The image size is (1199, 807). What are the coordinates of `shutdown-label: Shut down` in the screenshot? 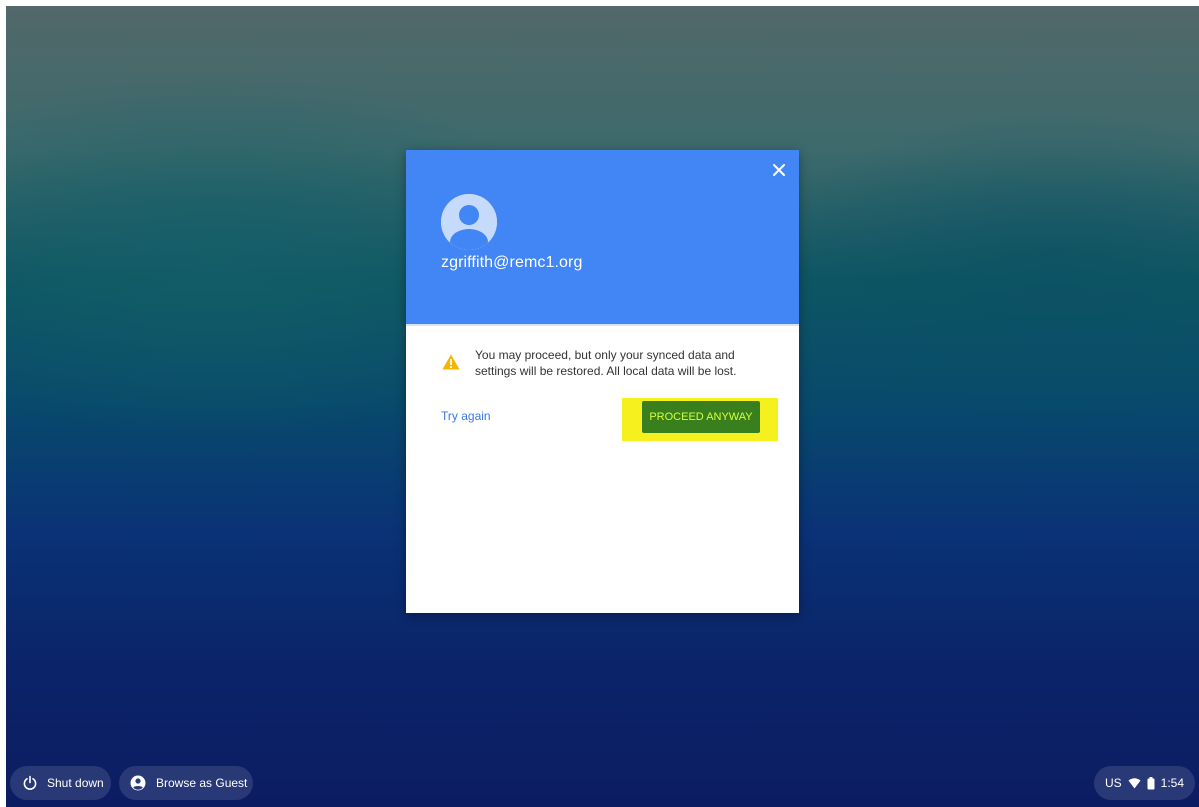 It's located at (75, 783).